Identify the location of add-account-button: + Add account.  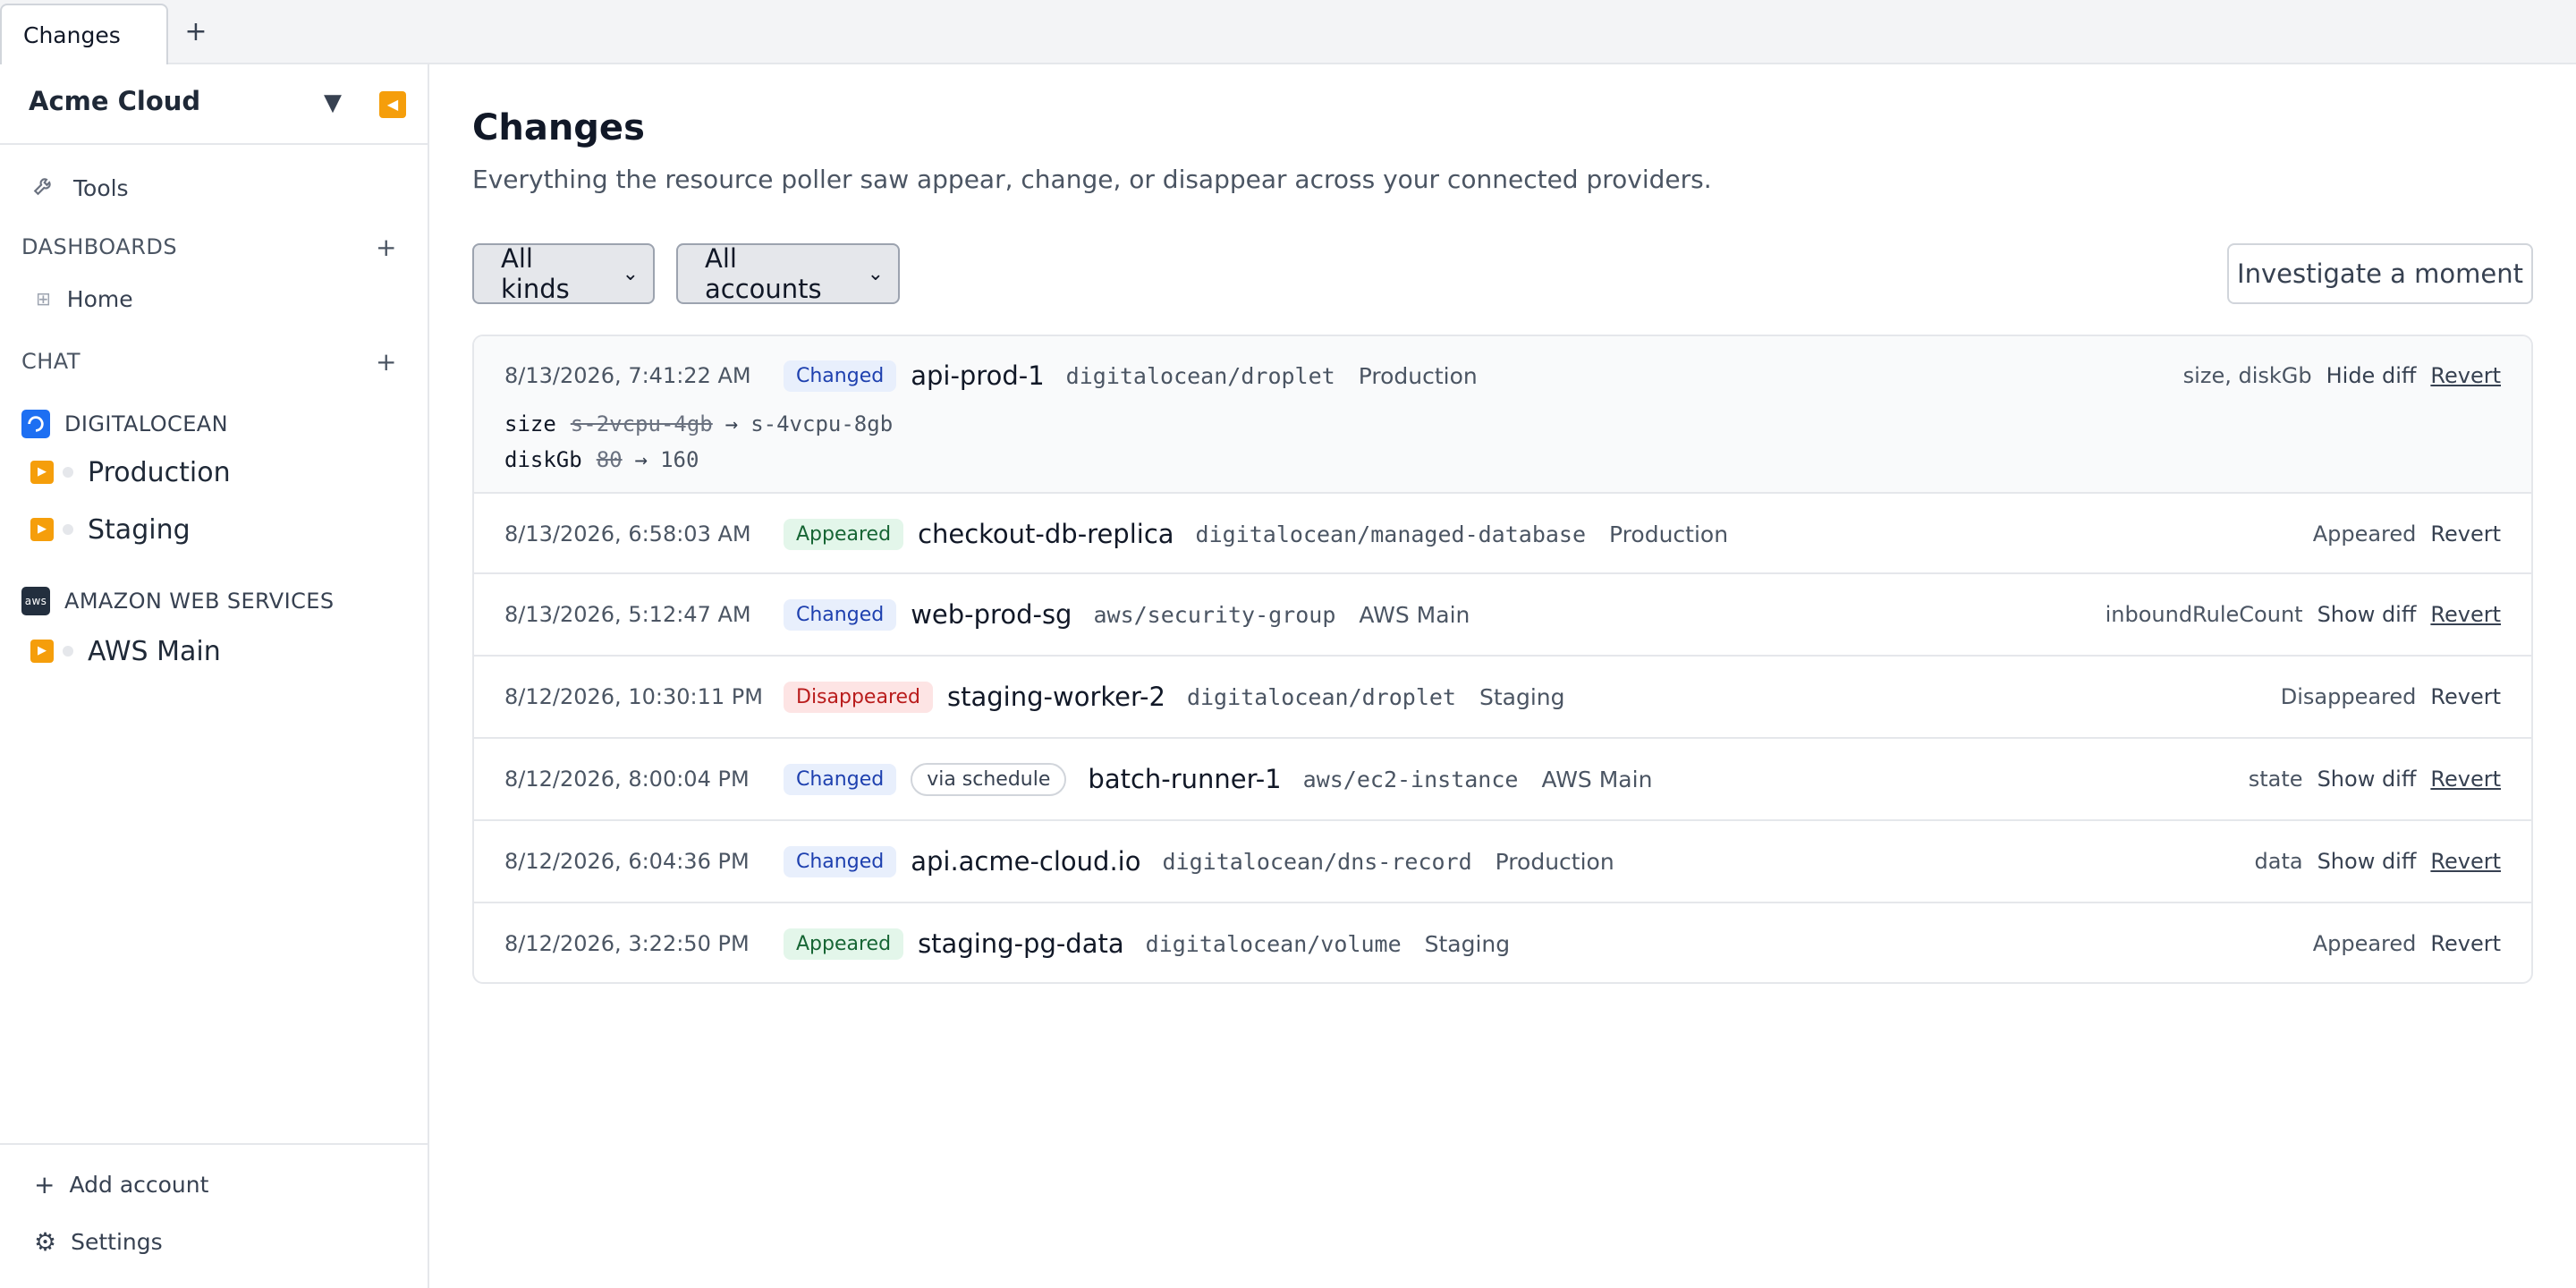
(121, 1184).